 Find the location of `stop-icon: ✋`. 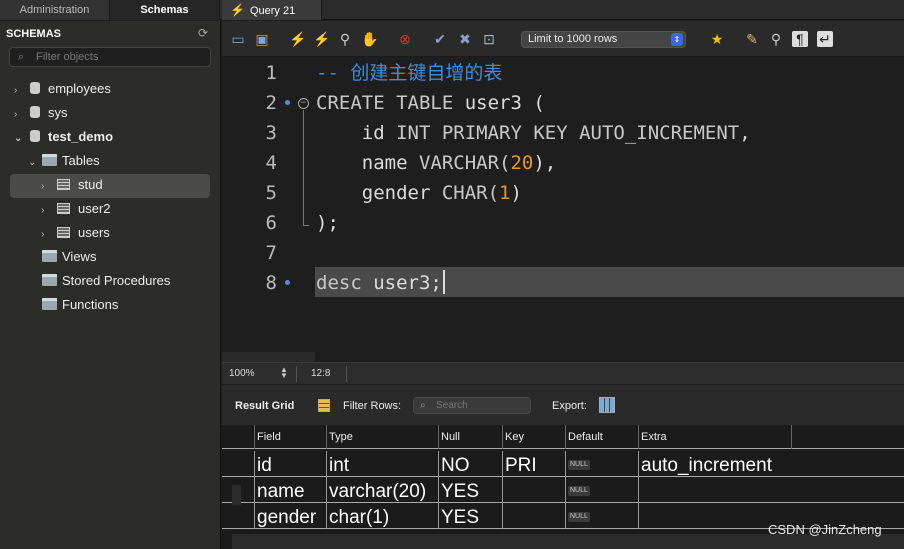

stop-icon: ✋ is located at coordinates (369, 39).